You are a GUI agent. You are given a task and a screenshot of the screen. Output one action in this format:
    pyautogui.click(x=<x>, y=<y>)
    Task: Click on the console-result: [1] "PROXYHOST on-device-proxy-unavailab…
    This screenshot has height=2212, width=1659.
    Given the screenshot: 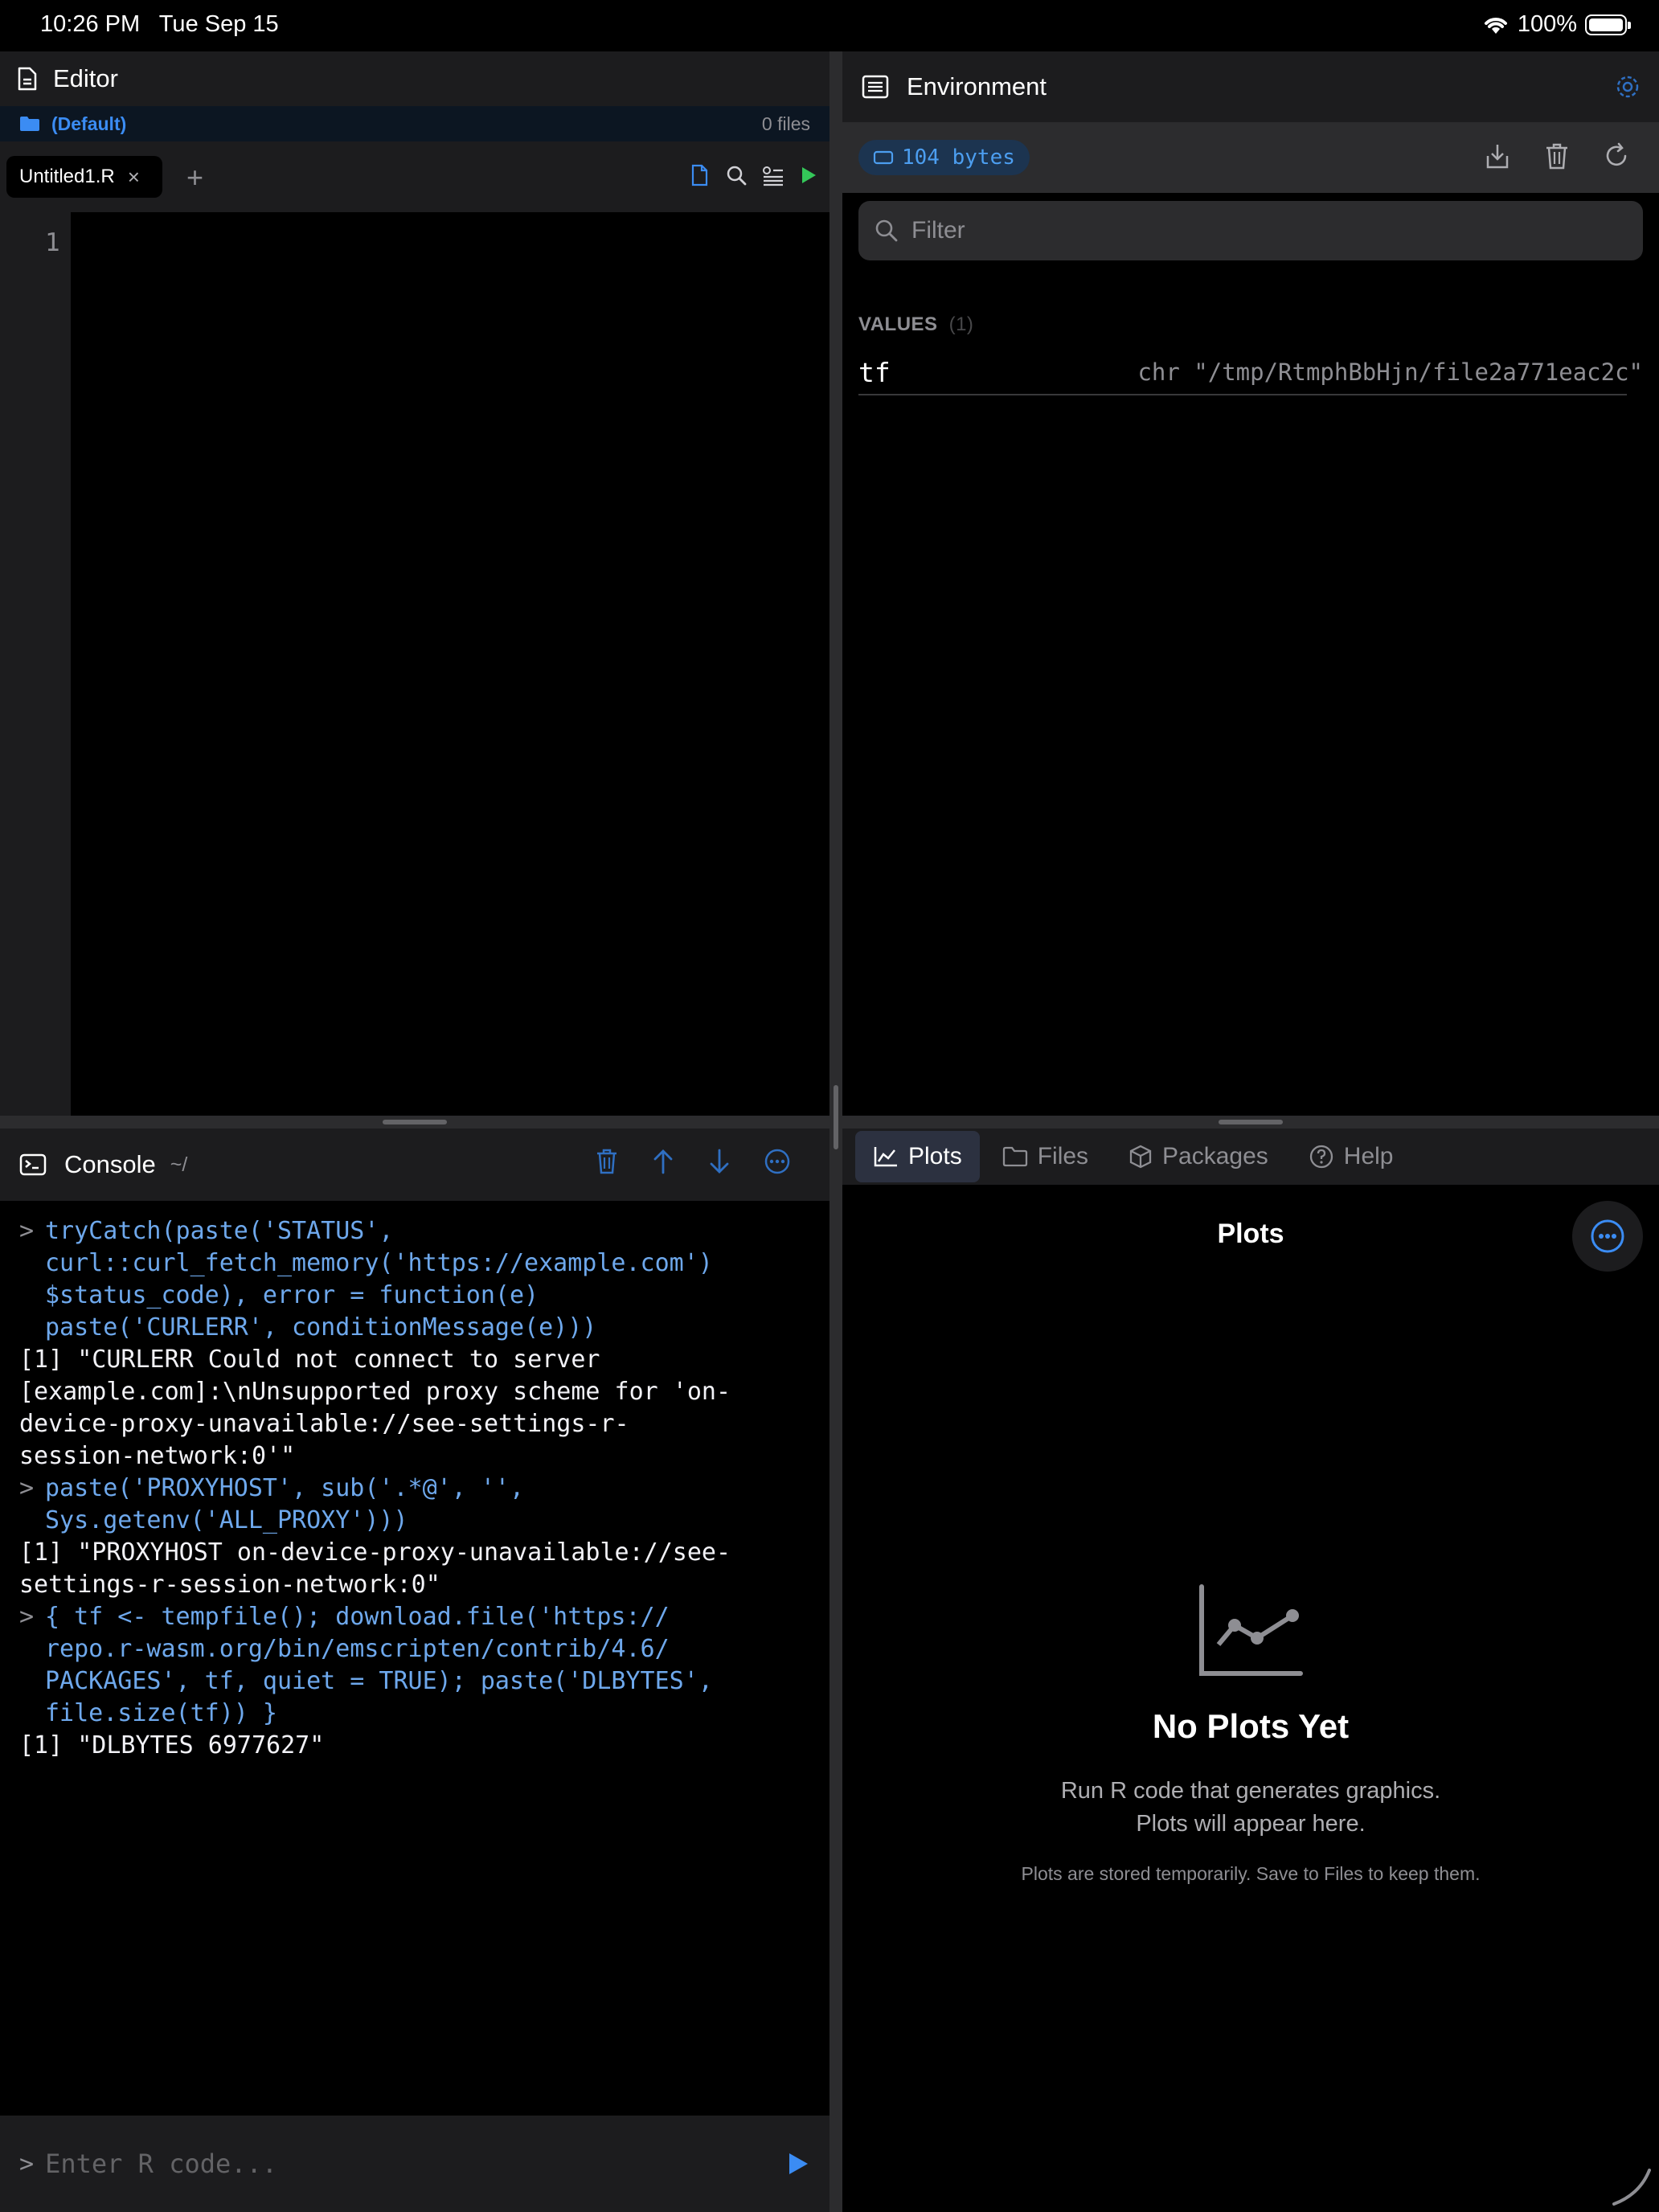 What is the action you would take?
    pyautogui.click(x=375, y=1568)
    